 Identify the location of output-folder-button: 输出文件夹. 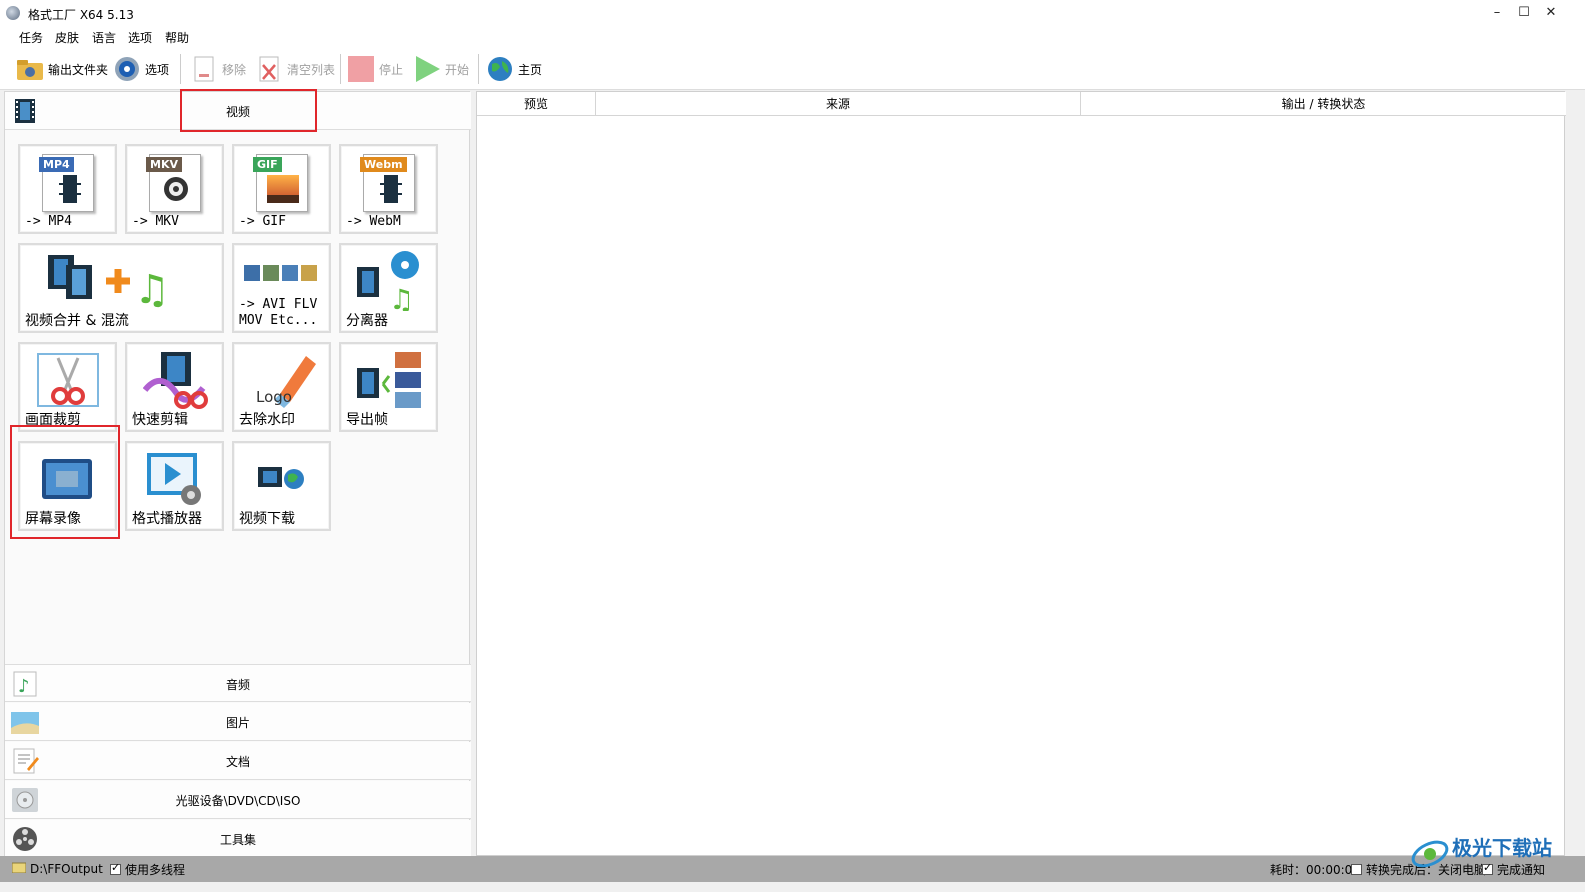
(62, 69).